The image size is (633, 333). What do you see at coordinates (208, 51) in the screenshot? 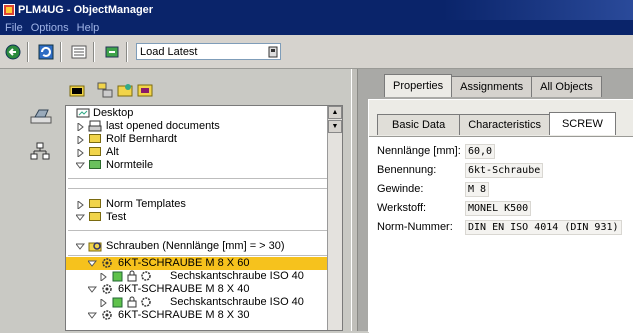
I see `load-mode-select: Load Latest` at bounding box center [208, 51].